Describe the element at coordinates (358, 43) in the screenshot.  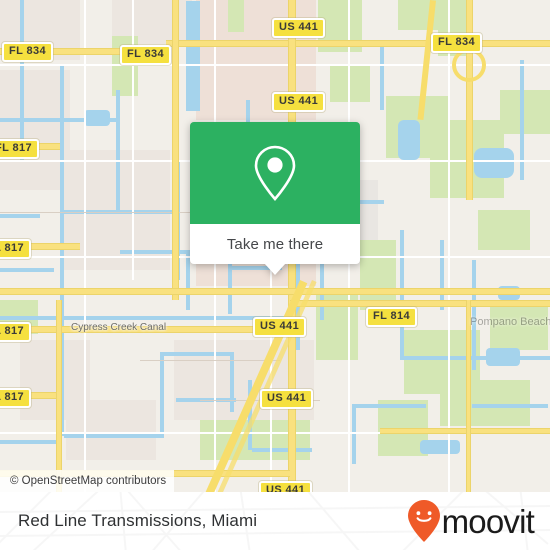
I see `road-primary-fl834` at that location.